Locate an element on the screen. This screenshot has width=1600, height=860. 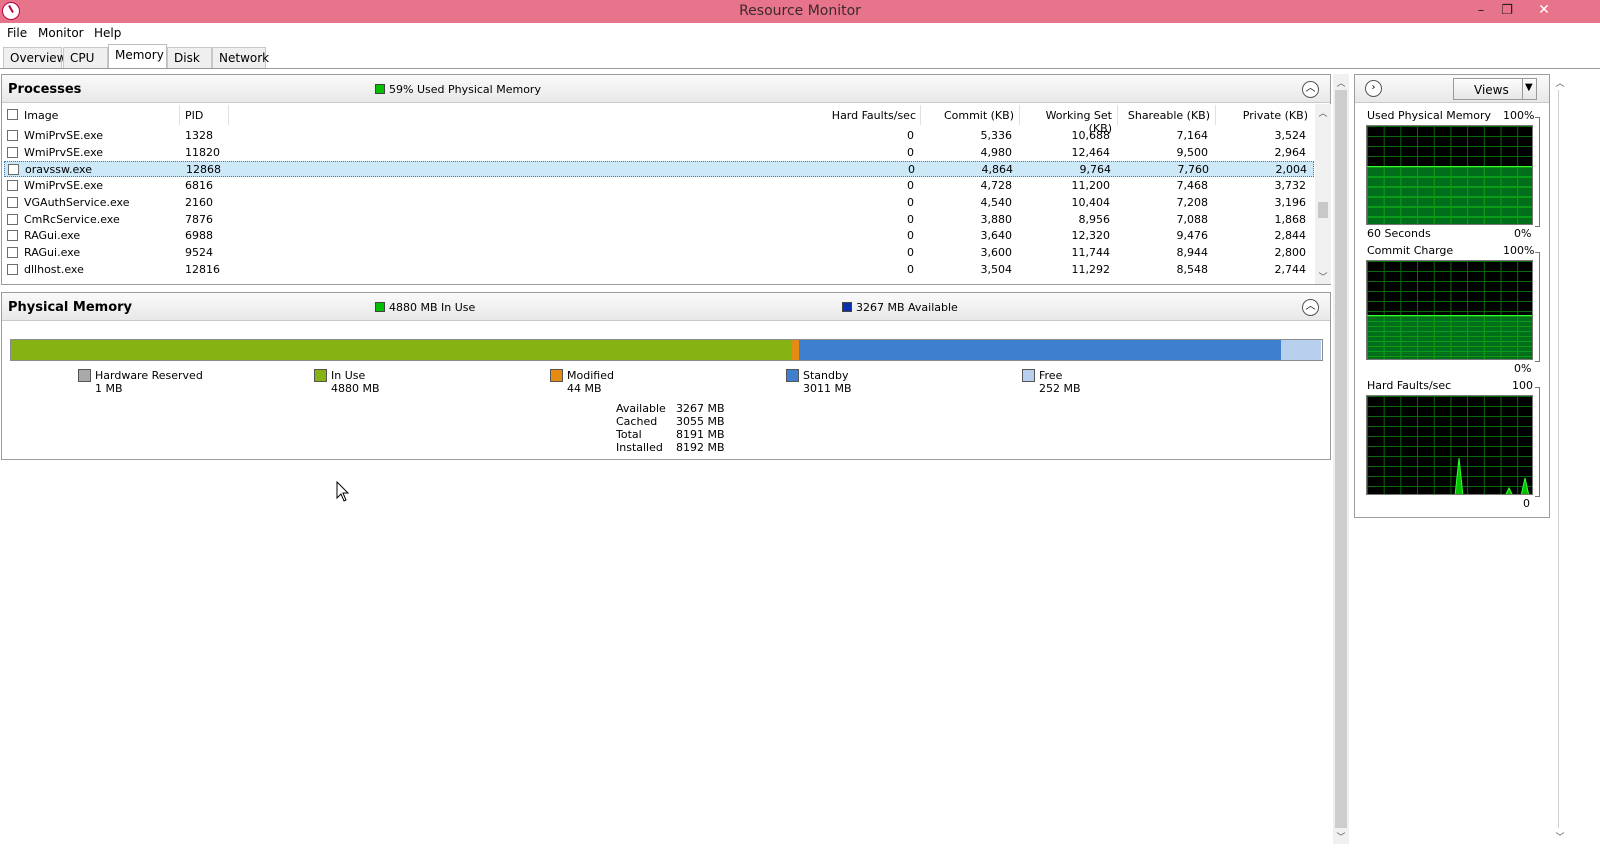
col-shareable: Shareable (KB) is located at coordinates (1165, 115).